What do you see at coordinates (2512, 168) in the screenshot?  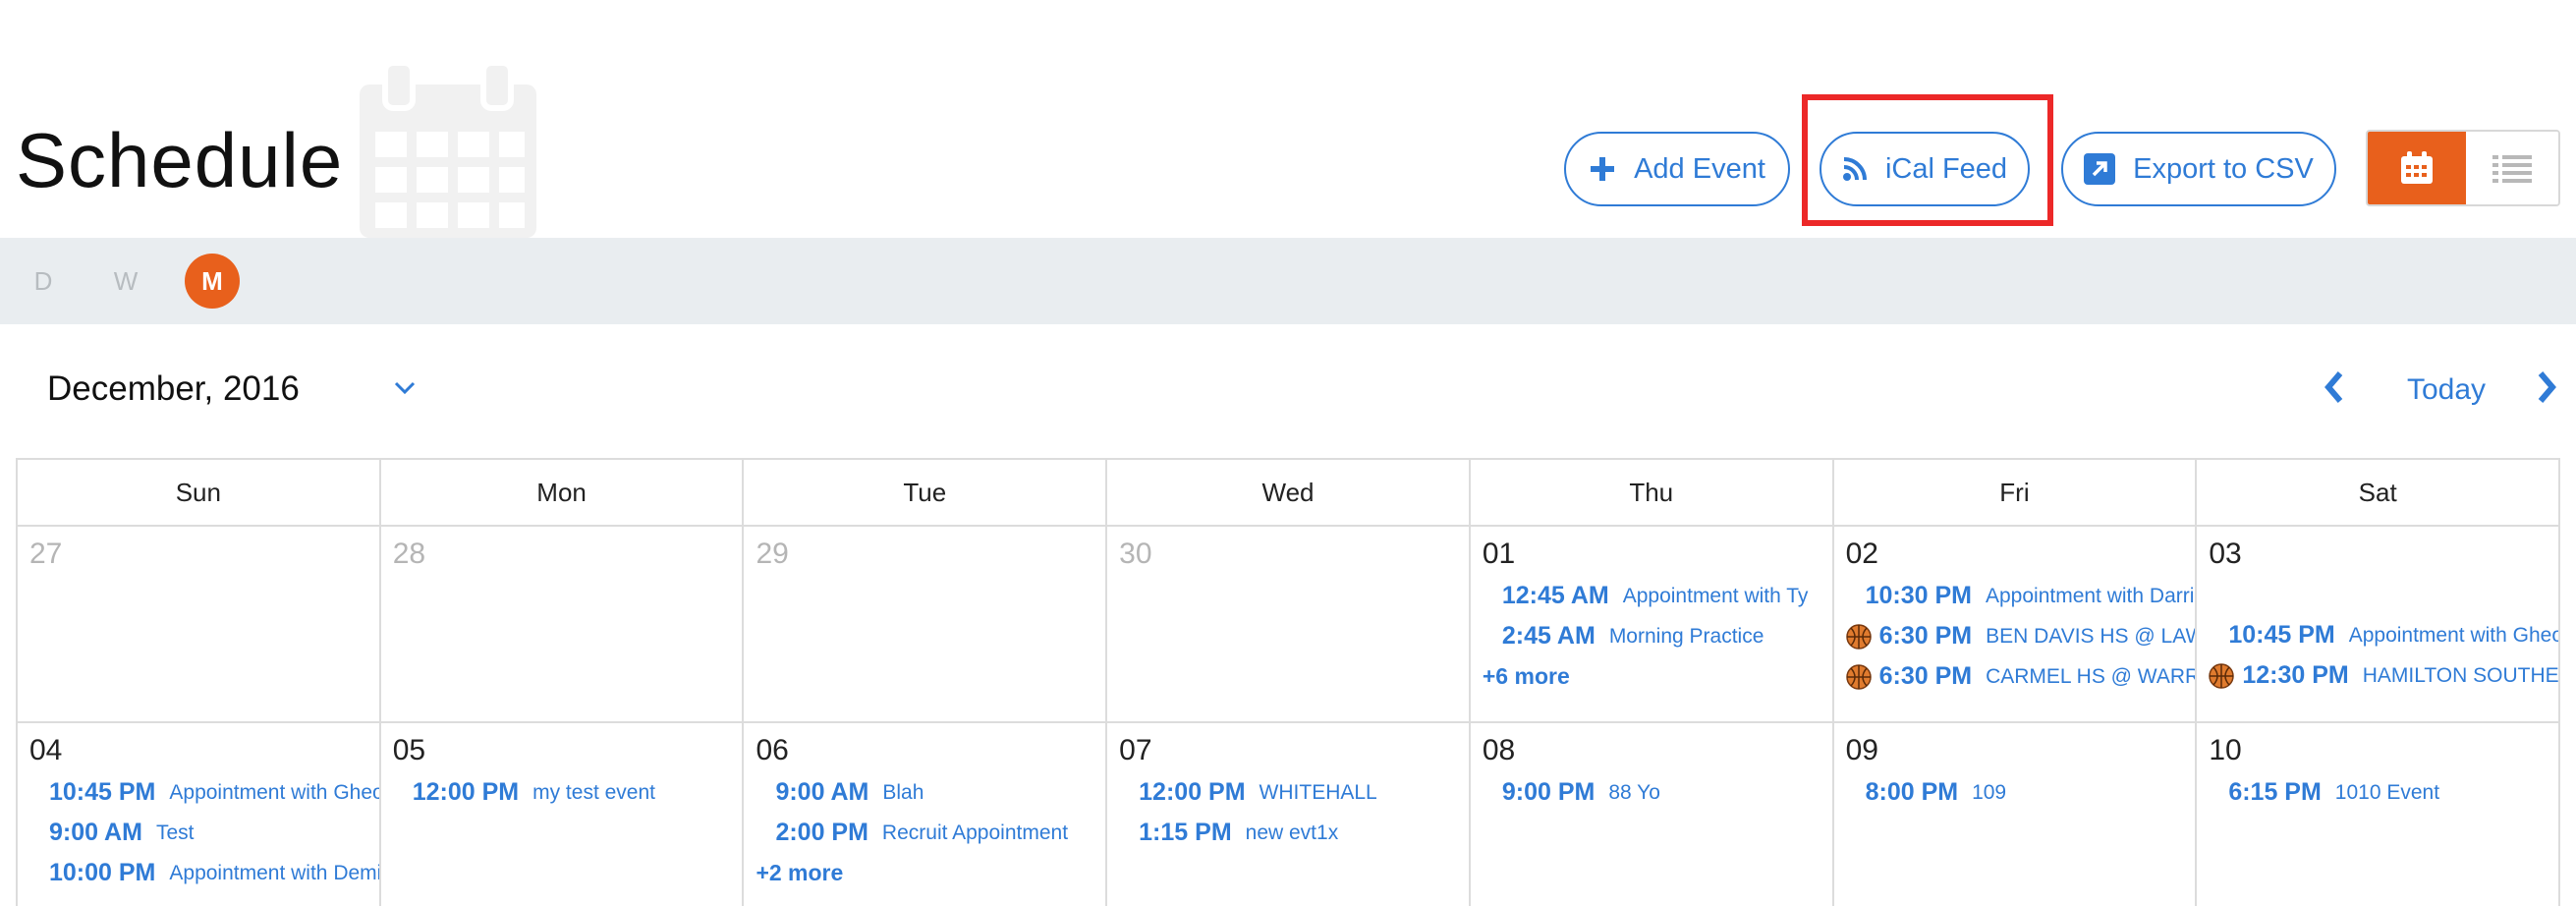 I see `list-view-button` at bounding box center [2512, 168].